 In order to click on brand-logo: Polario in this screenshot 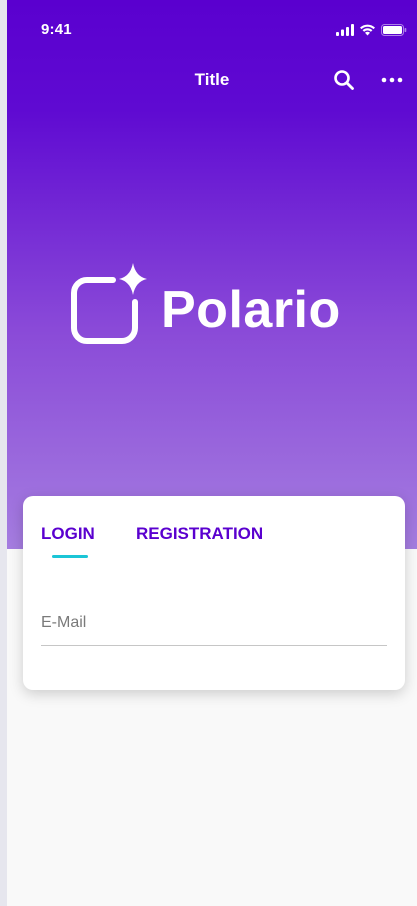, I will do `click(217, 305)`.